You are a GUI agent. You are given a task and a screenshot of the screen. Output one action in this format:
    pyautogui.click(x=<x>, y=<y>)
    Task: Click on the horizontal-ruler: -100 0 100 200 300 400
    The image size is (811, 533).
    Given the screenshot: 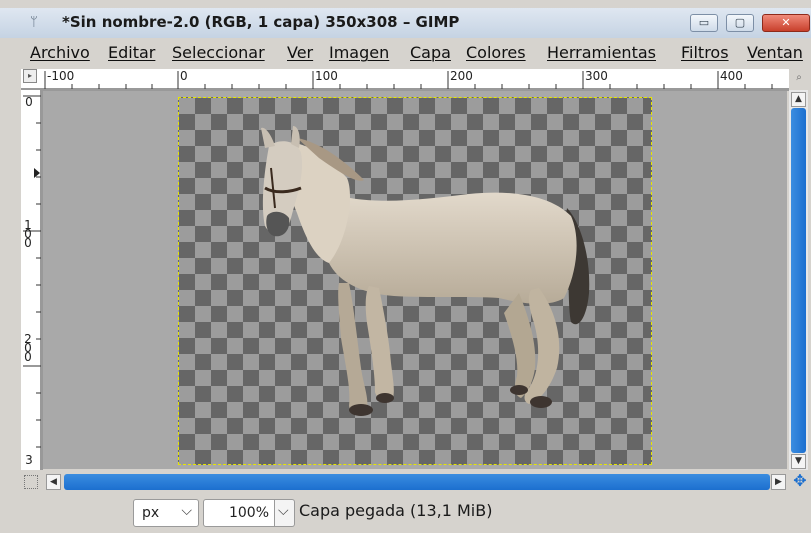 What is the action you would take?
    pyautogui.click(x=405, y=80)
    